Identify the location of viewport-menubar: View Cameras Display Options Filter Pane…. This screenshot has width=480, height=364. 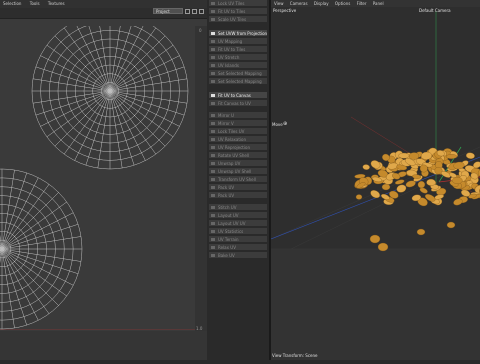
(375, 3).